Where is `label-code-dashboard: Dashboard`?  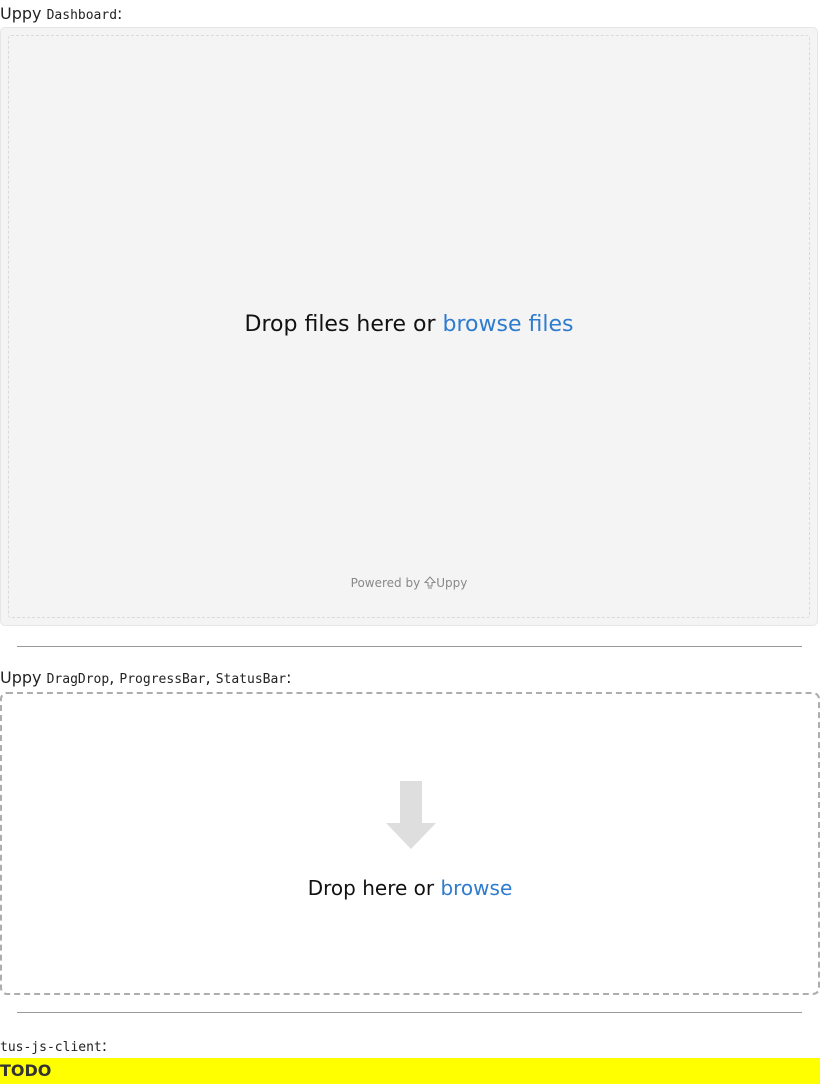 label-code-dashboard: Dashboard is located at coordinates (82, 15).